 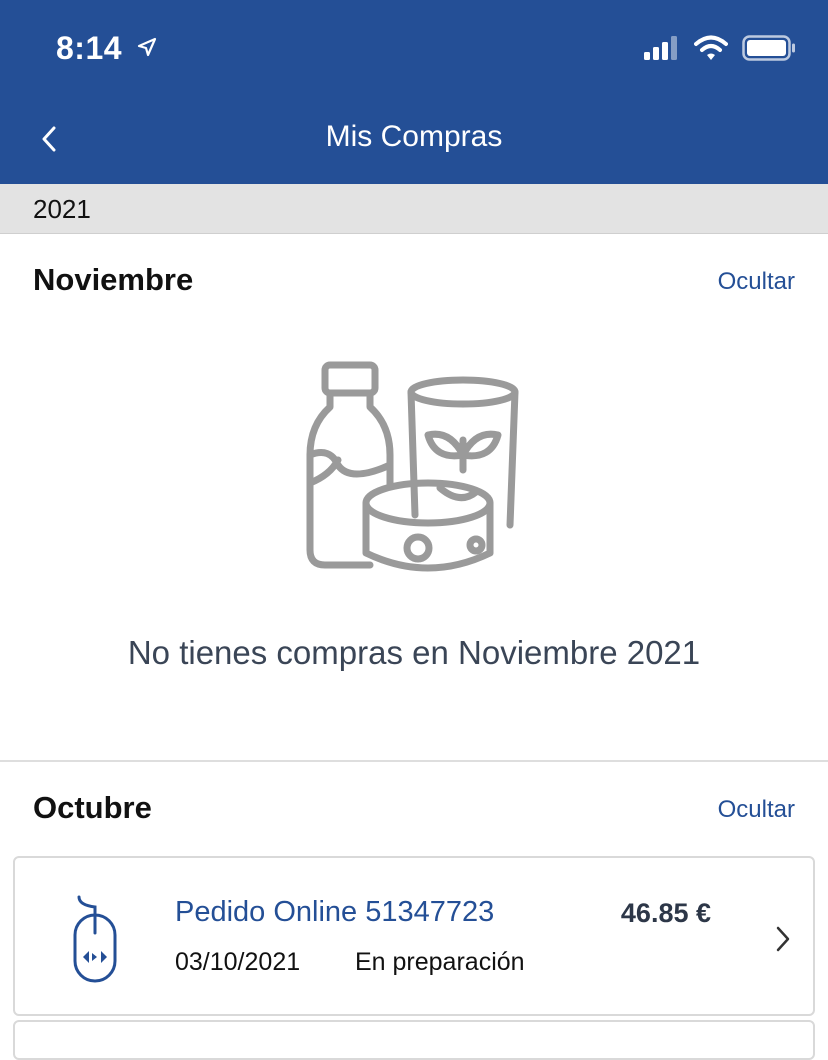 What do you see at coordinates (62, 209) in the screenshot?
I see `year-label: 2021` at bounding box center [62, 209].